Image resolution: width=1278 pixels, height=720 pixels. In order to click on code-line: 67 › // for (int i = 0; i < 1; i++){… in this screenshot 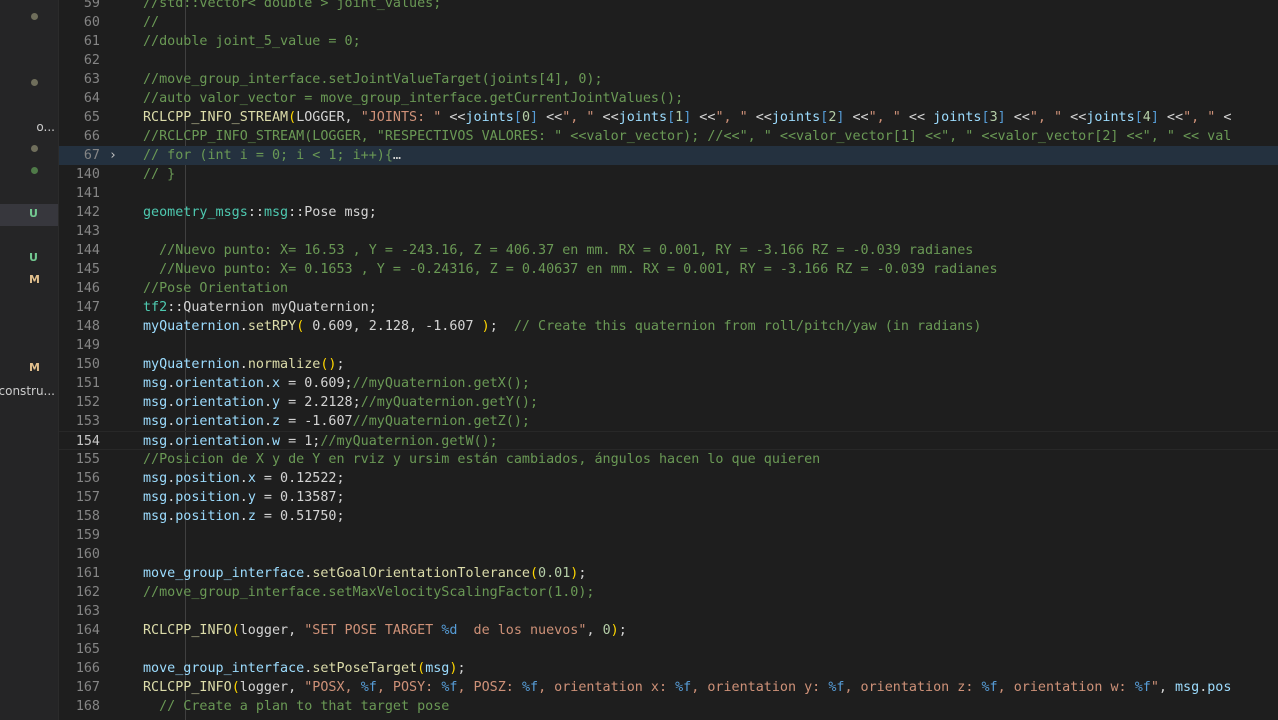, I will do `click(668, 155)`.